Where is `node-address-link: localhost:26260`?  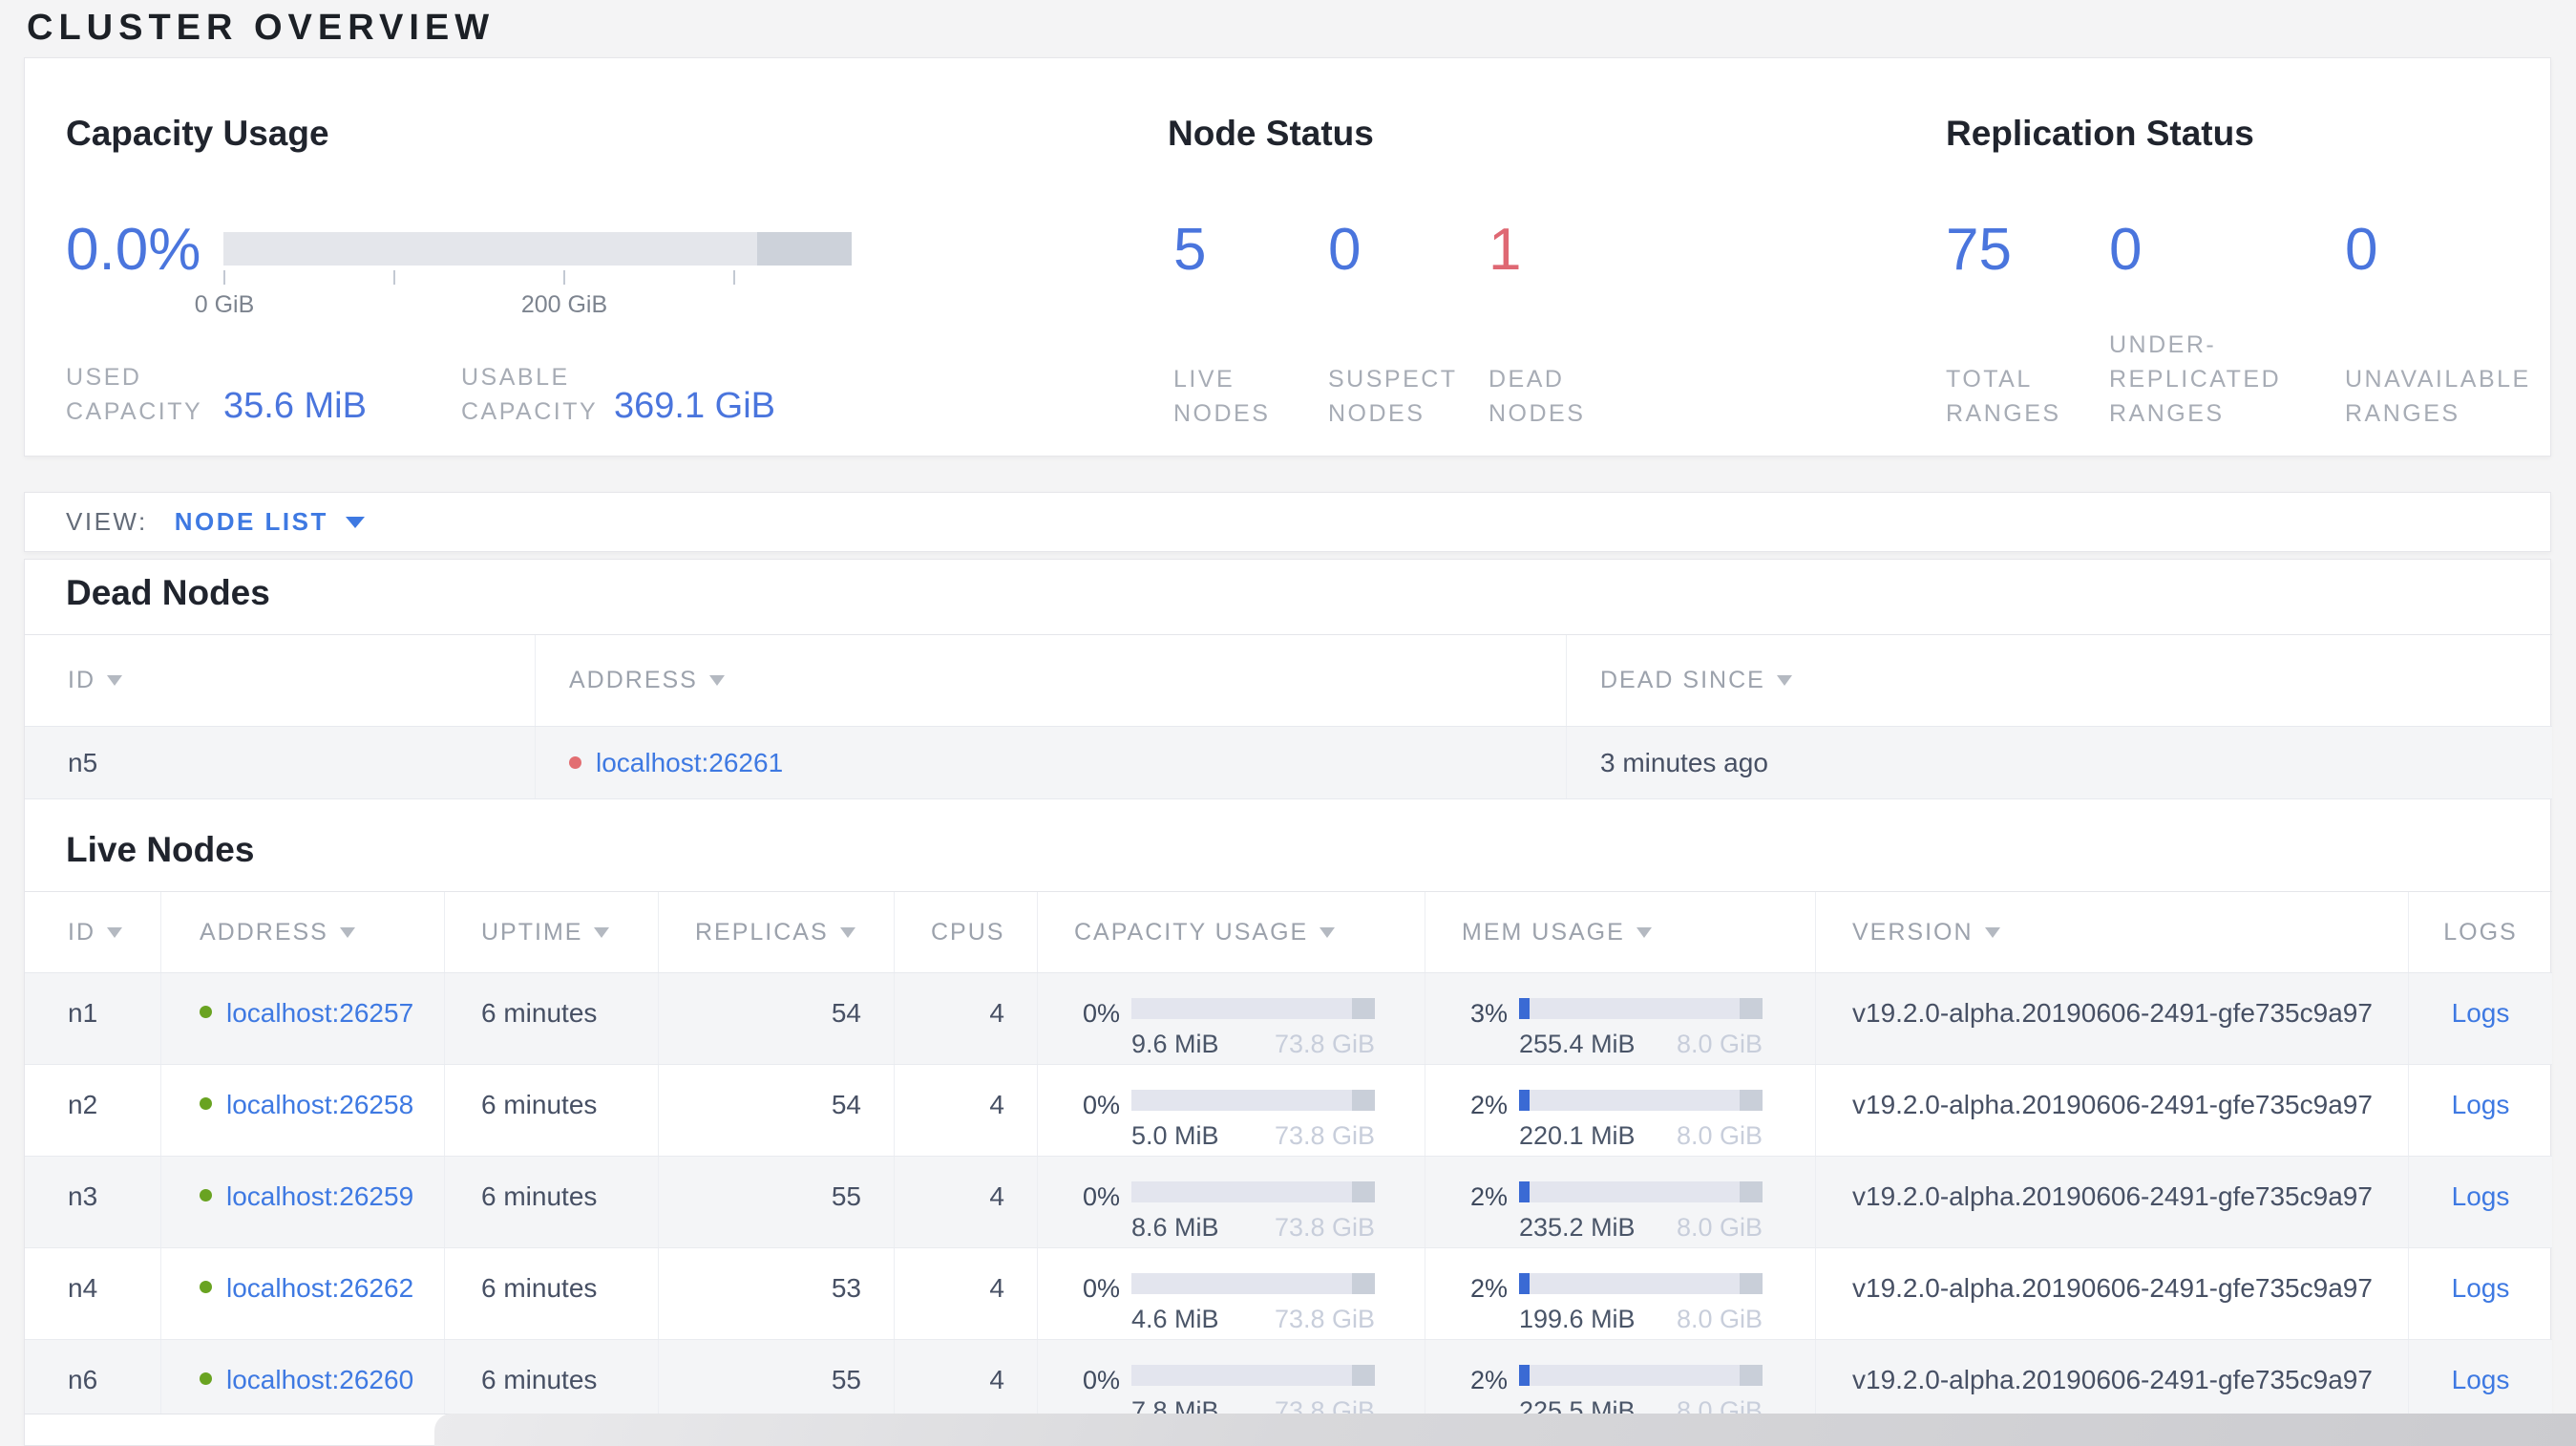
node-address-link: localhost:26260 is located at coordinates (319, 1380).